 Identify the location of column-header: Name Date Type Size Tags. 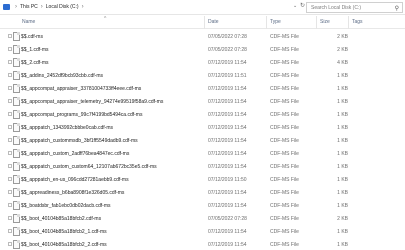
(202, 22).